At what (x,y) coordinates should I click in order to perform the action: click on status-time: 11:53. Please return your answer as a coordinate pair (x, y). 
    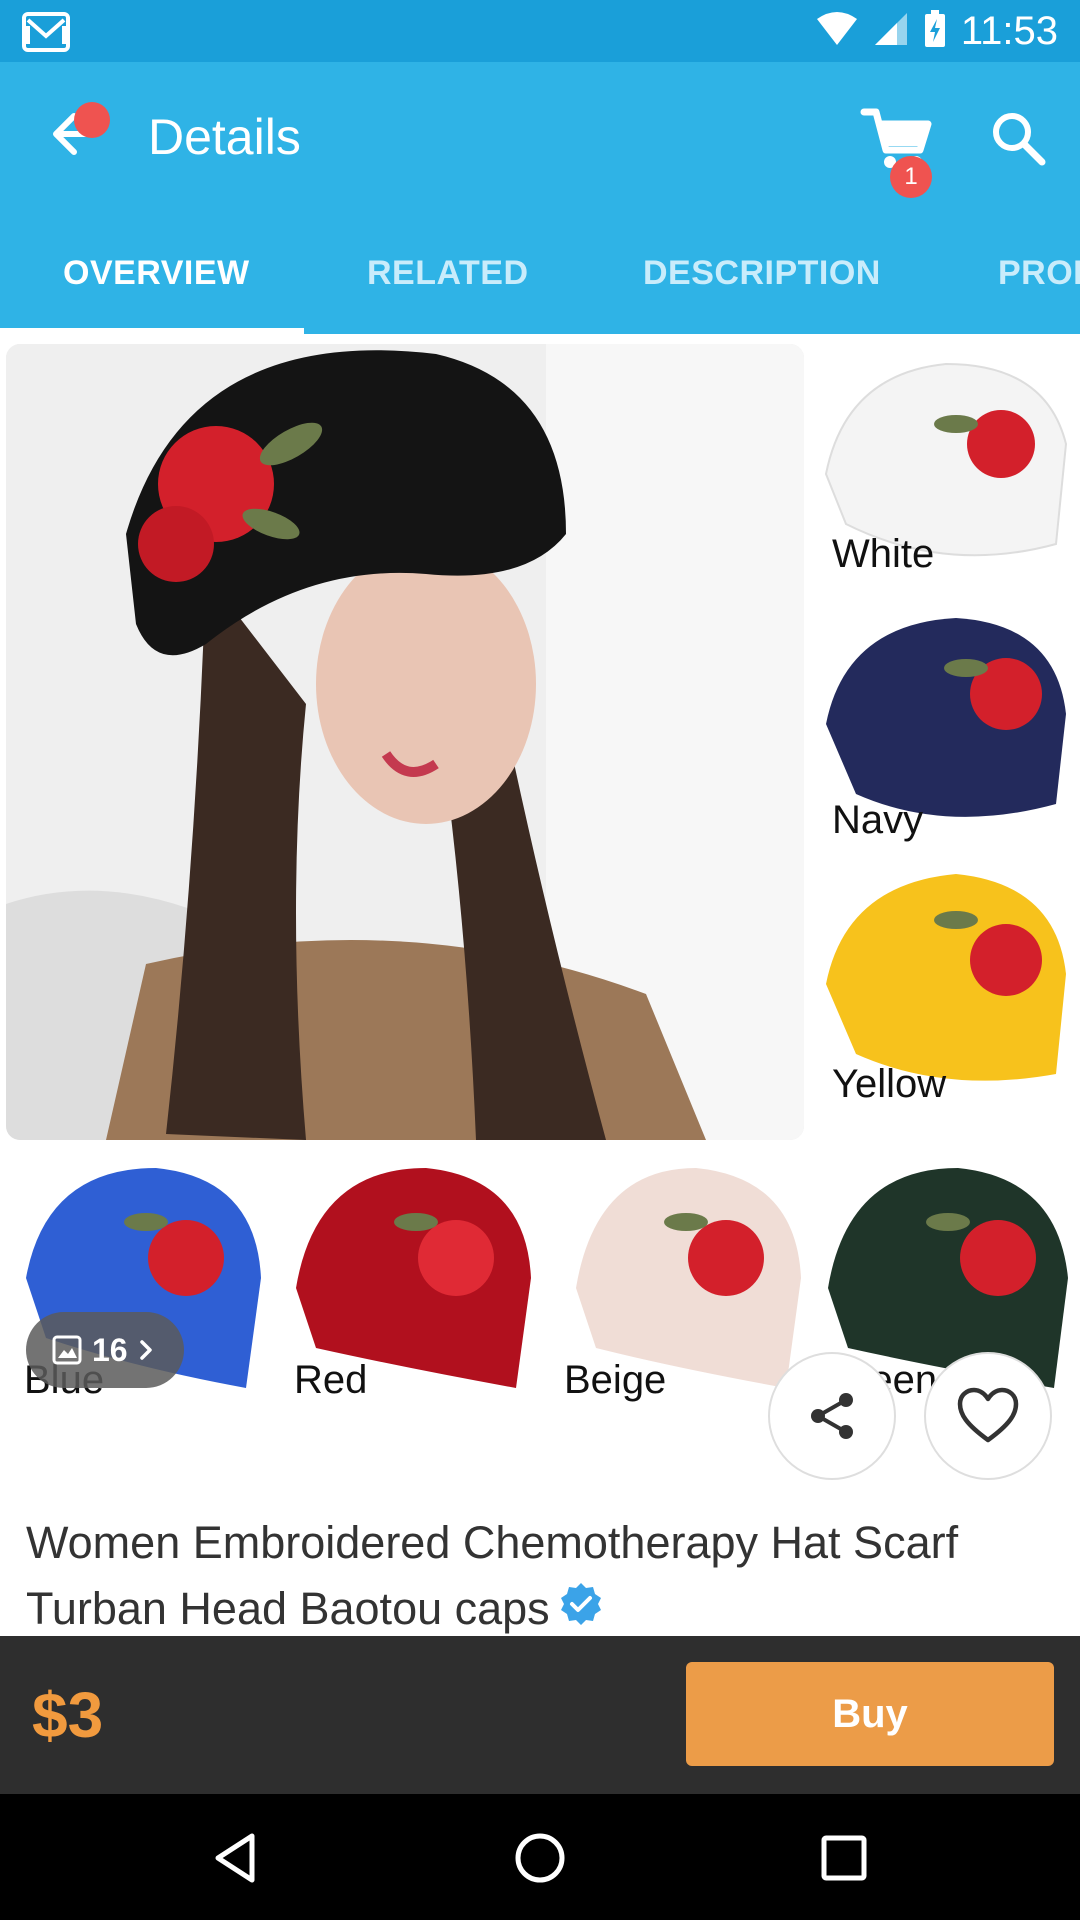
    Looking at the image, I should click on (1009, 30).